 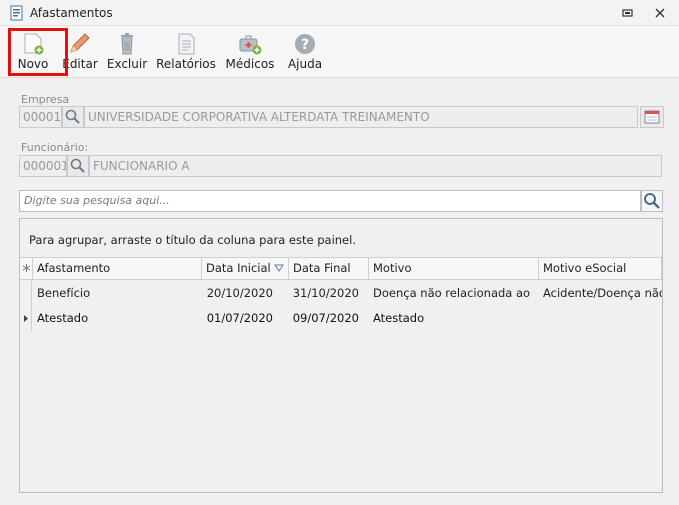 I want to click on delete-button-label: Excluir, so click(x=127, y=64).